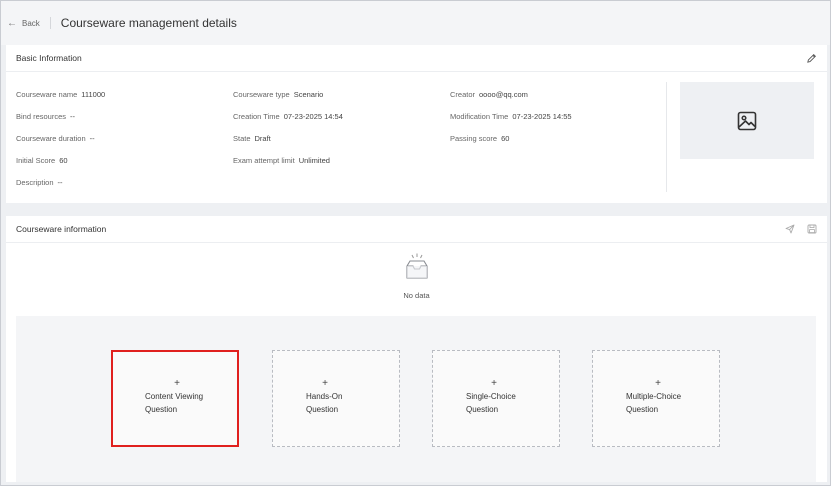 Image resolution: width=831 pixels, height=486 pixels. I want to click on field-label: Modification Time, so click(479, 116).